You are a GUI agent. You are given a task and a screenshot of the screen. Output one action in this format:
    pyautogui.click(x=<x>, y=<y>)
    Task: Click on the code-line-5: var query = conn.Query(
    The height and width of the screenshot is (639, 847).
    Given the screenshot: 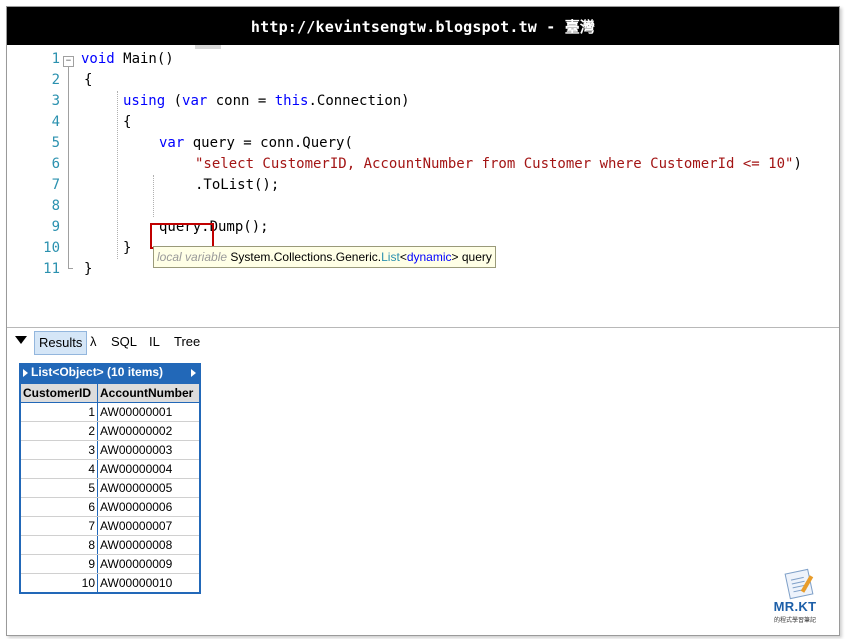 What is the action you would take?
    pyautogui.click(x=256, y=143)
    